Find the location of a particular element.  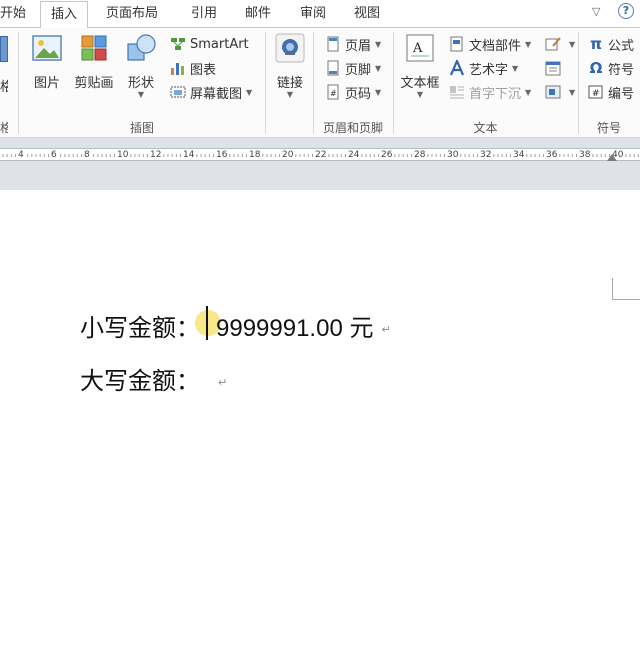

partial-table-button is located at coordinates (4, 49).